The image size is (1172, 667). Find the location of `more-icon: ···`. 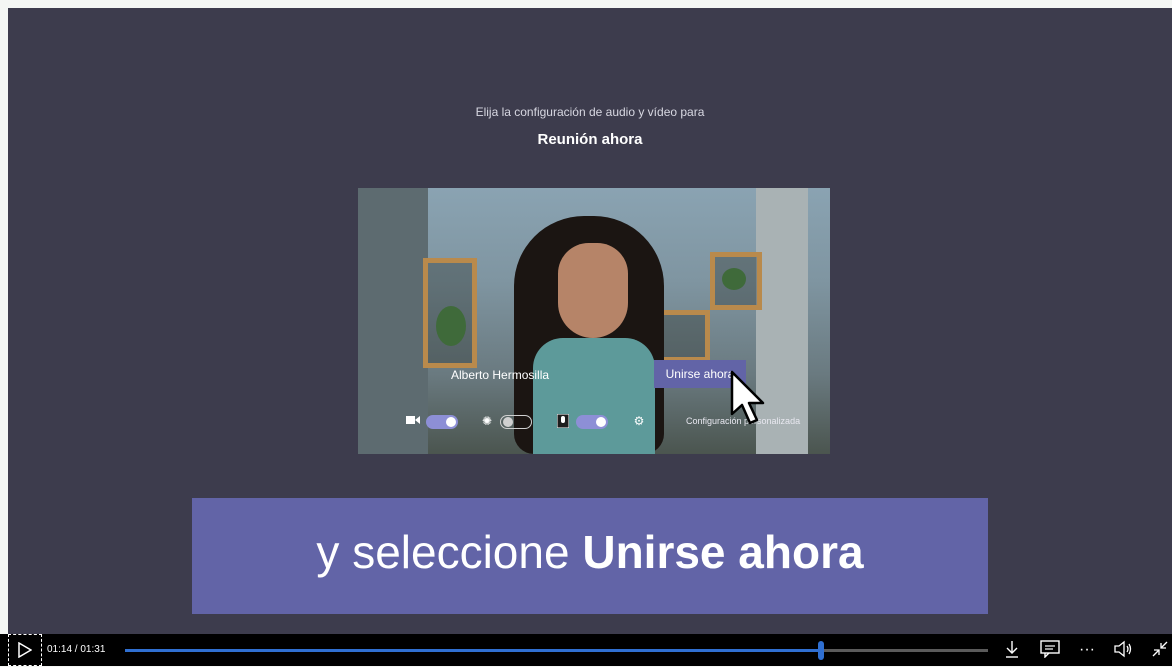

more-icon: ··· is located at coordinates (1087, 650).